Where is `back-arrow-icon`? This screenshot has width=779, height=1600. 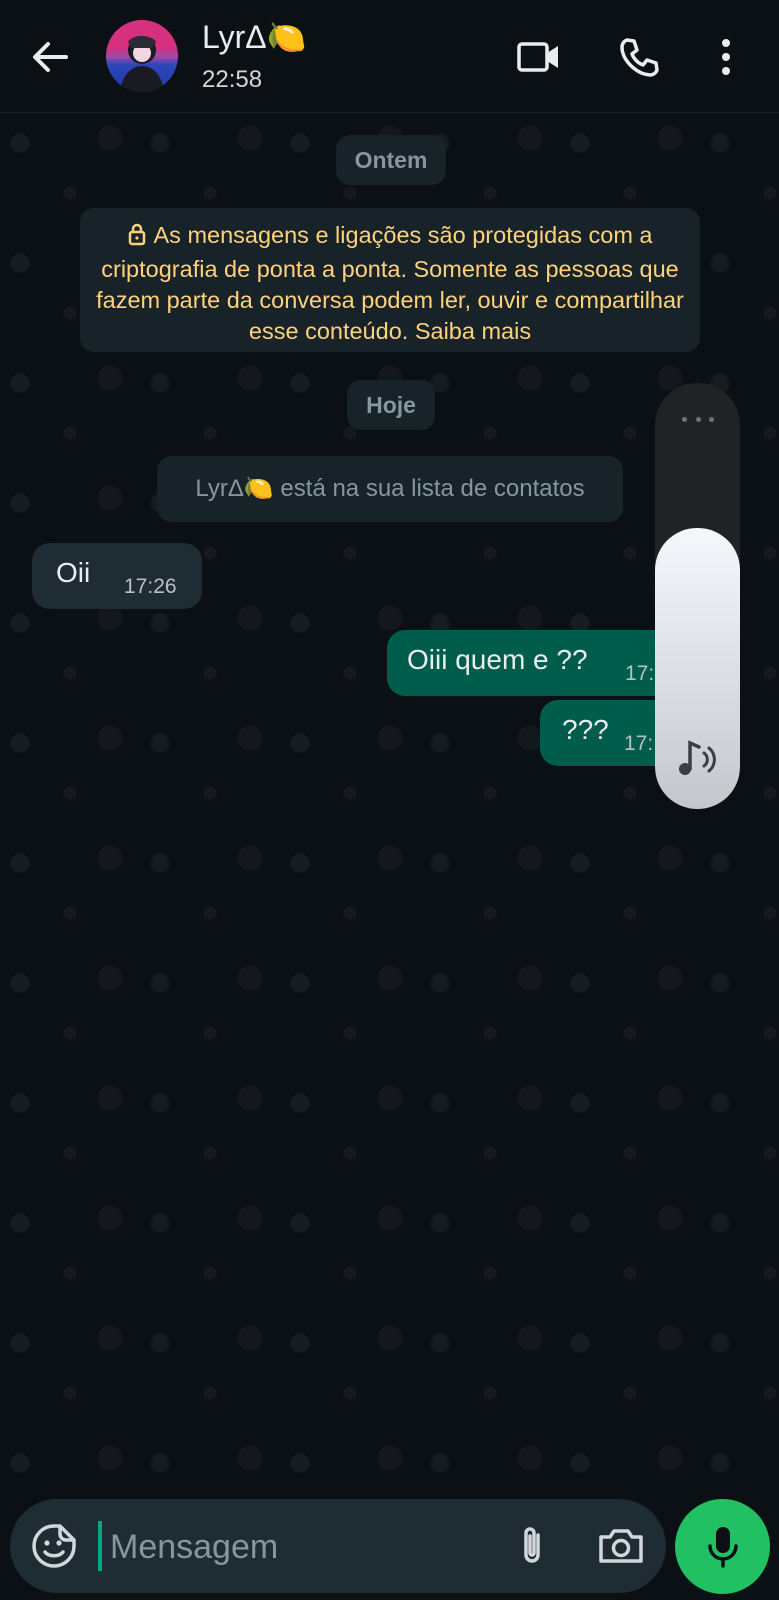 back-arrow-icon is located at coordinates (50, 57).